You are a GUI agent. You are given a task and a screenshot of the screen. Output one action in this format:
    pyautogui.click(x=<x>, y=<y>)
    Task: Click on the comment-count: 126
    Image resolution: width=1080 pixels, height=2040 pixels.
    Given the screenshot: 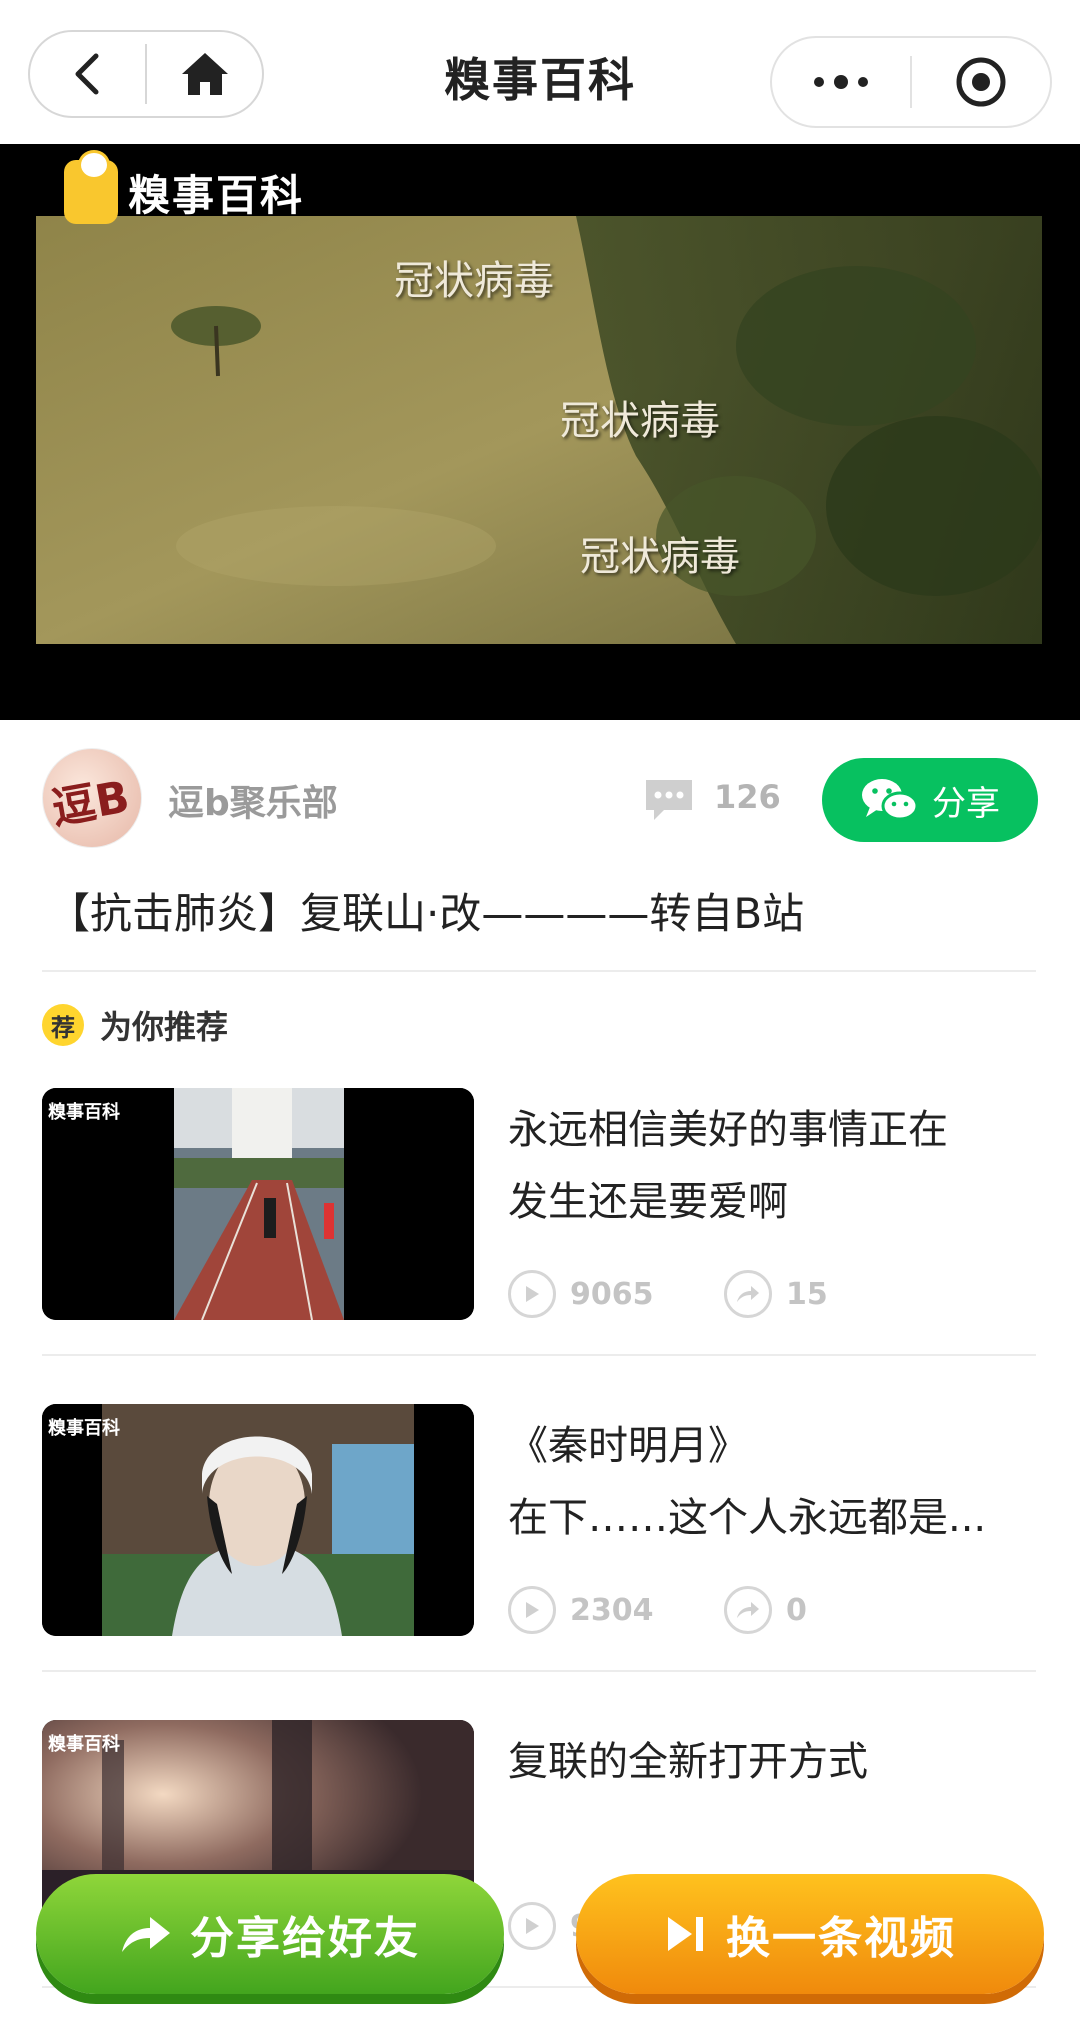 What is the action you would take?
    pyautogui.click(x=747, y=797)
    